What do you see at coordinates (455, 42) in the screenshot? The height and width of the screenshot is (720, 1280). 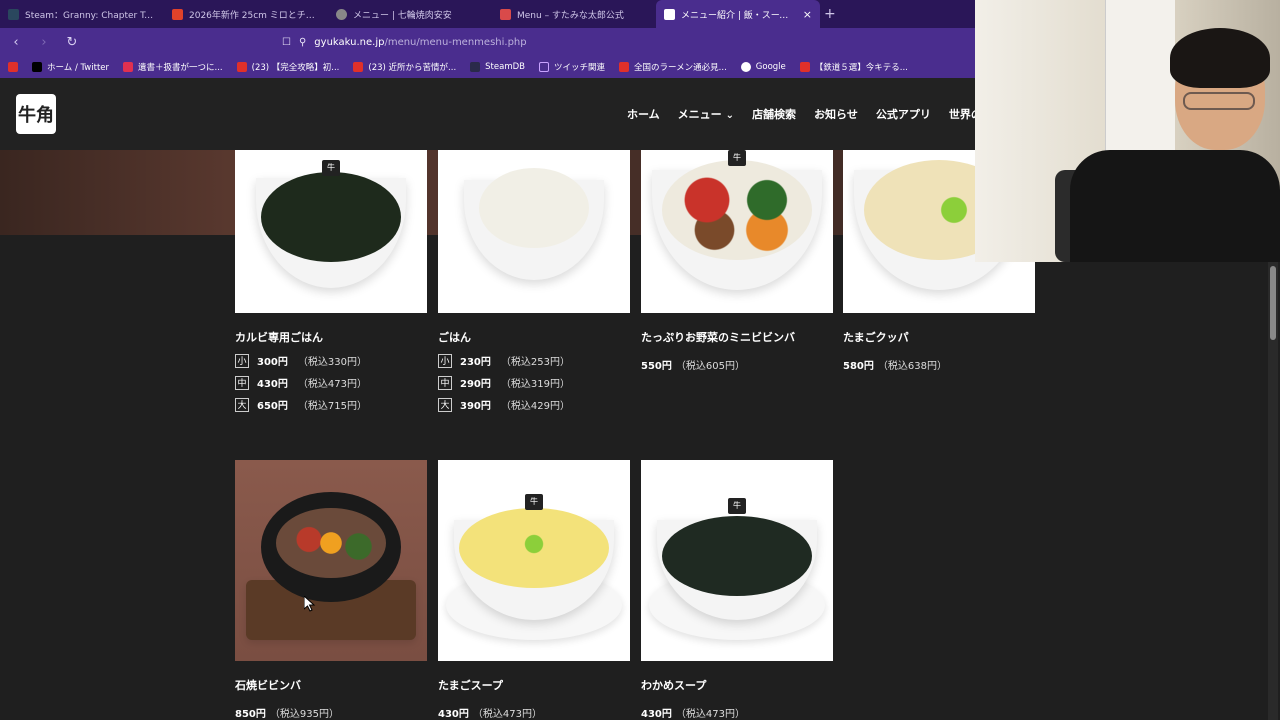 I see `url-path: /menu/menu-menmeshi.php` at bounding box center [455, 42].